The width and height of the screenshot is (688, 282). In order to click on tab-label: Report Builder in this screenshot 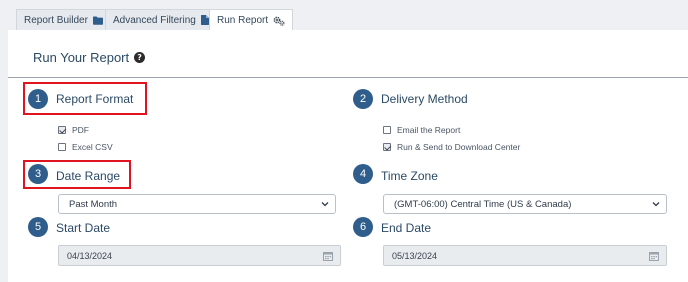, I will do `click(56, 20)`.